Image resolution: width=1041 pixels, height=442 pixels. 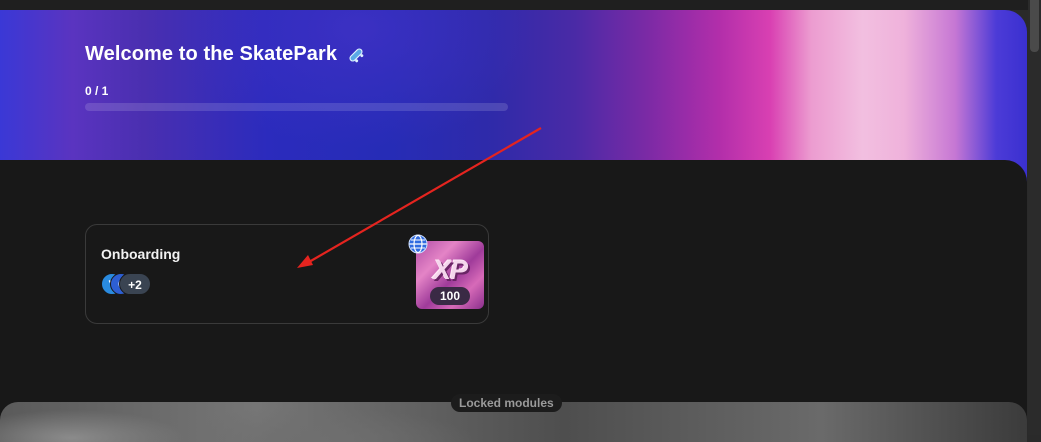 I want to click on page-title: Welcome to the SkatePark, so click(x=226, y=54).